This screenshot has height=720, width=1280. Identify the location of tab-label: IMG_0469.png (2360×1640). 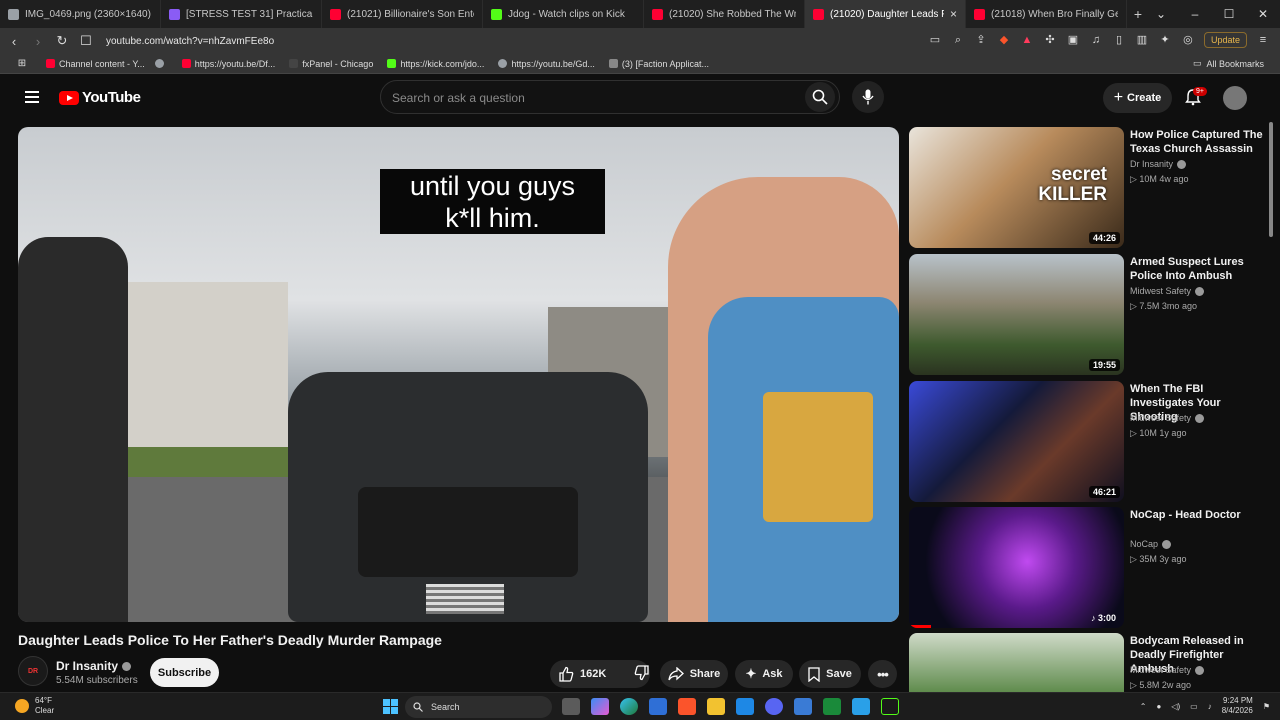
(88, 14).